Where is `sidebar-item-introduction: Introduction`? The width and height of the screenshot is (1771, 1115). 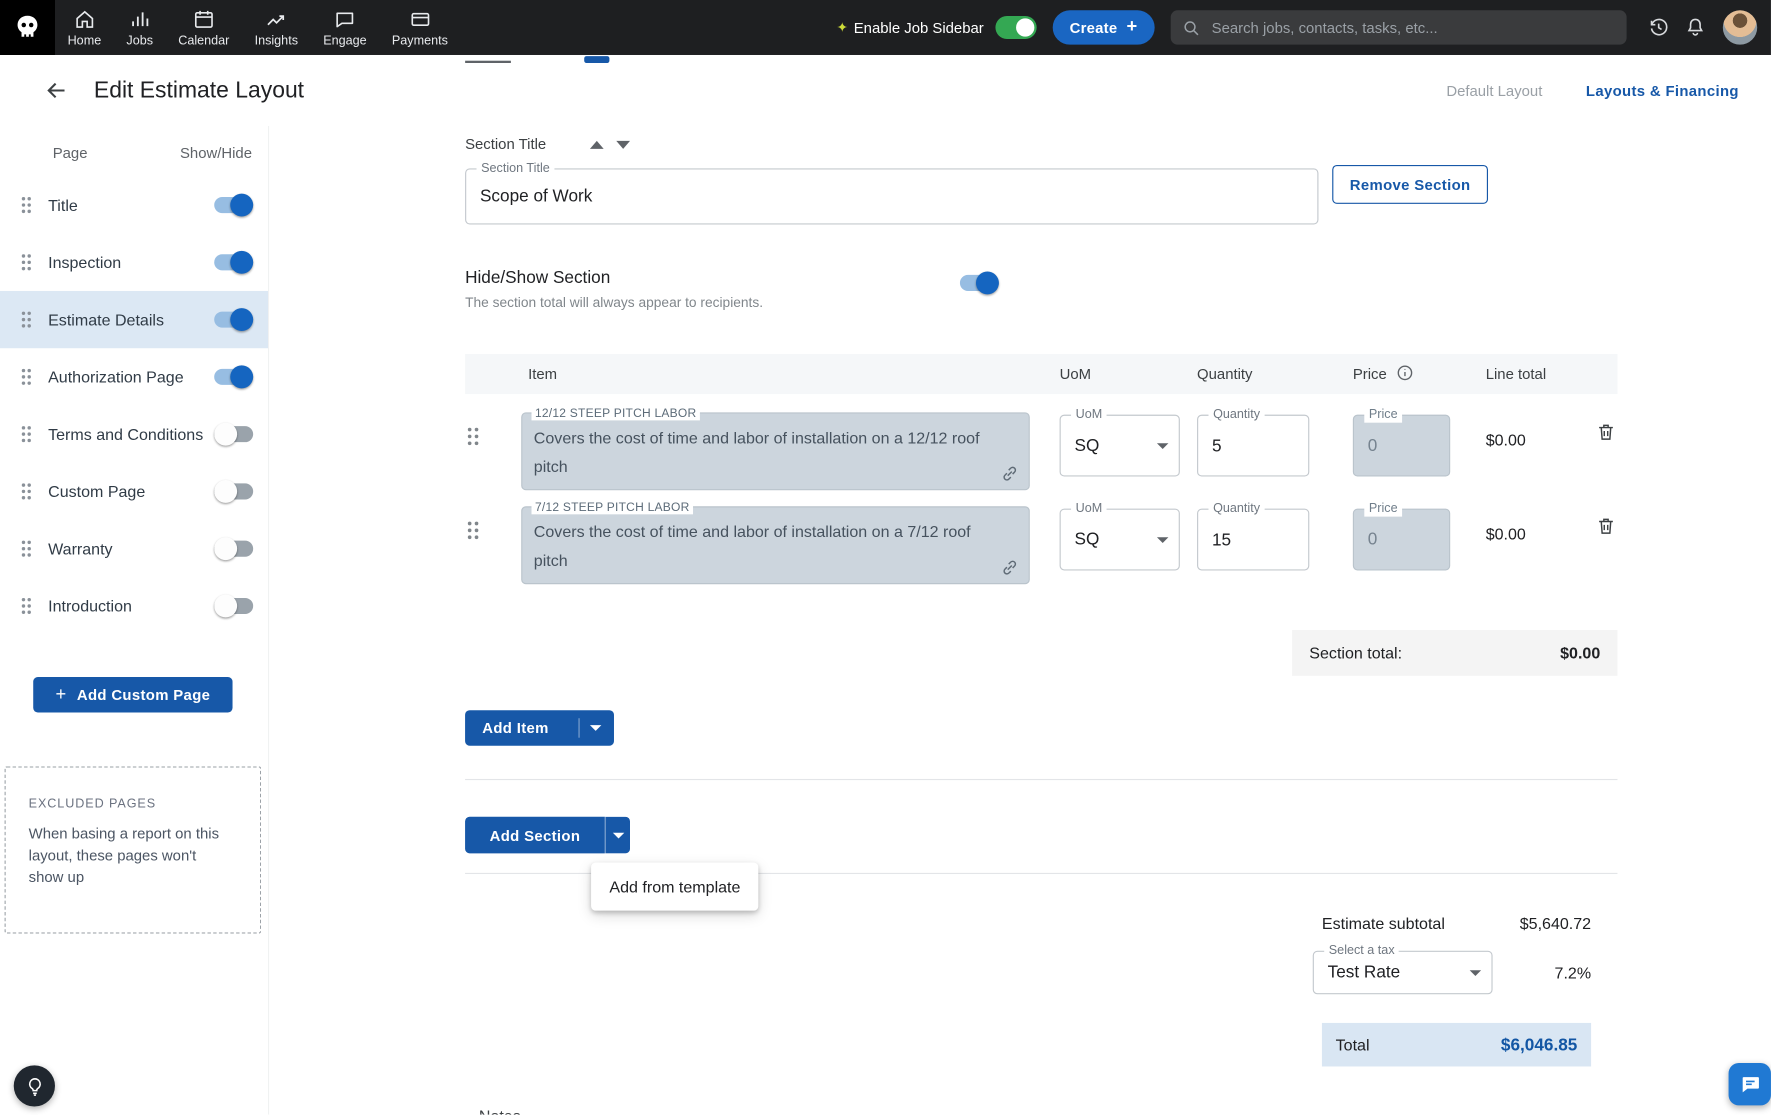
sidebar-item-introduction: Introduction is located at coordinates (134, 605).